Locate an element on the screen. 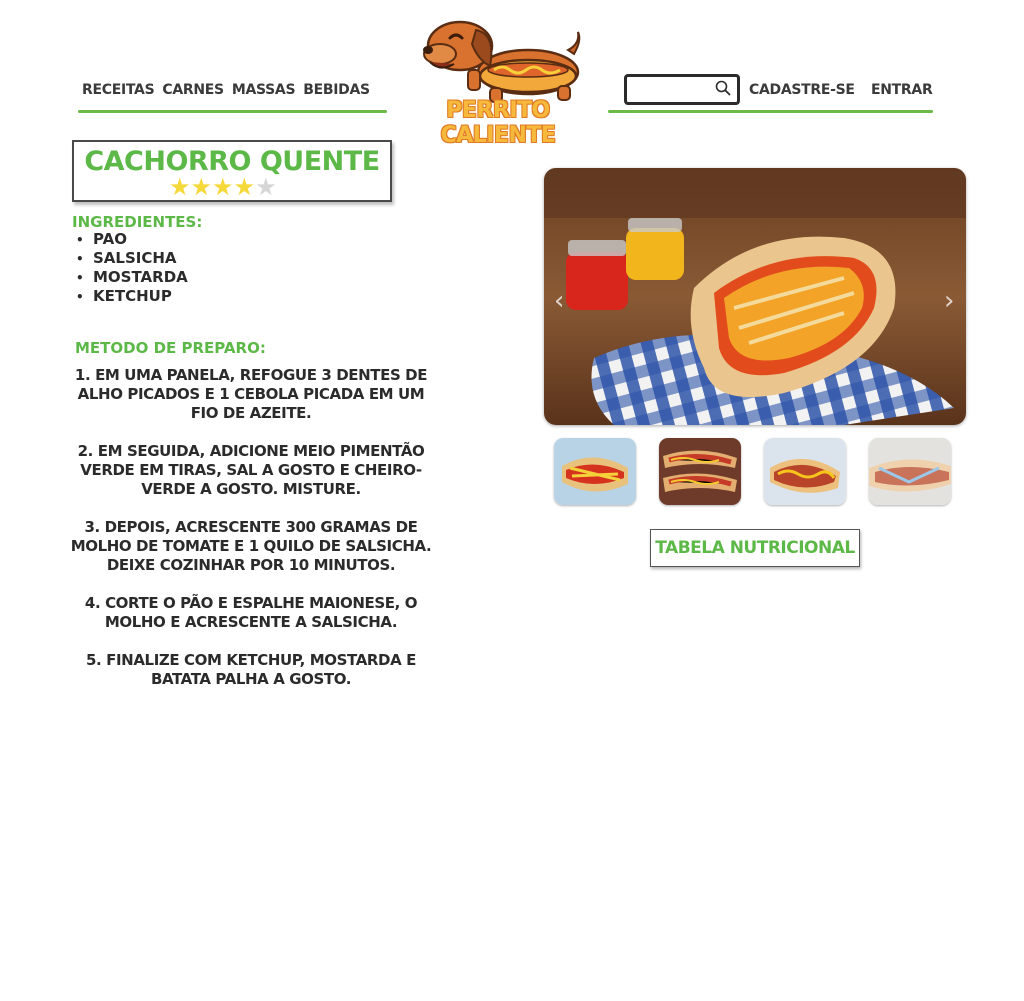 The image size is (1024, 1001). carousel-prev-button: ‹ is located at coordinates (559, 301).